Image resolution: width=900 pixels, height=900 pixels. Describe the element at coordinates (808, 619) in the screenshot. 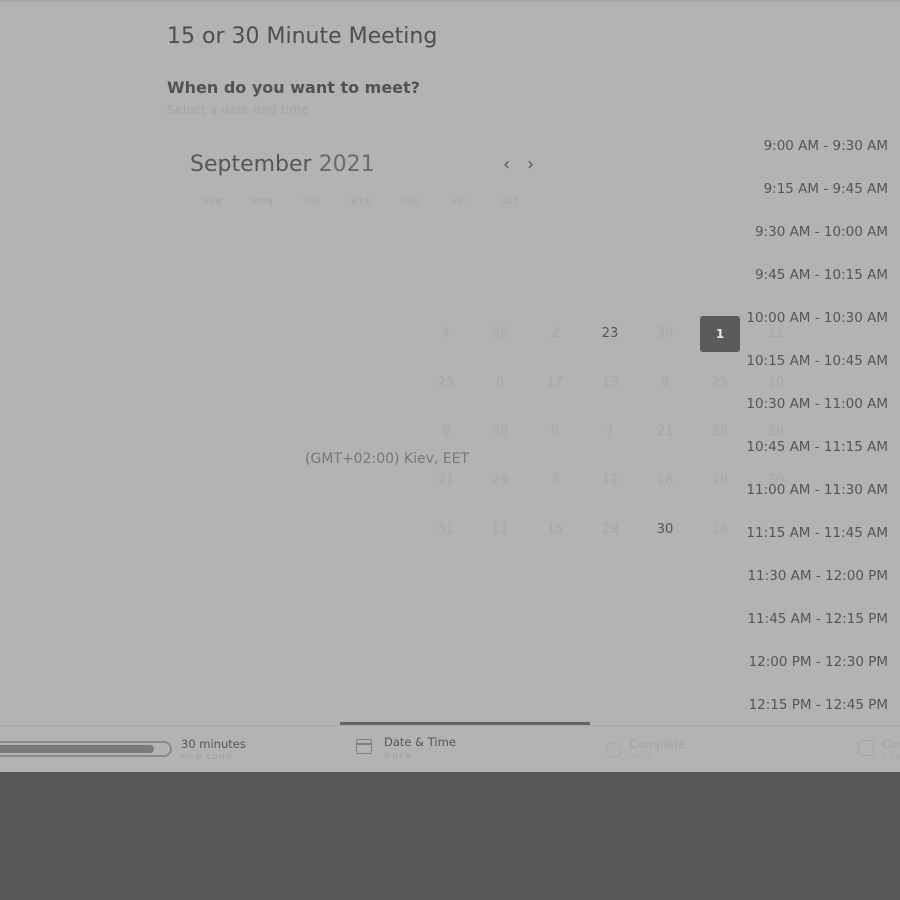

I see `time-slot: 11:45 AM - 12:15 PM` at that location.